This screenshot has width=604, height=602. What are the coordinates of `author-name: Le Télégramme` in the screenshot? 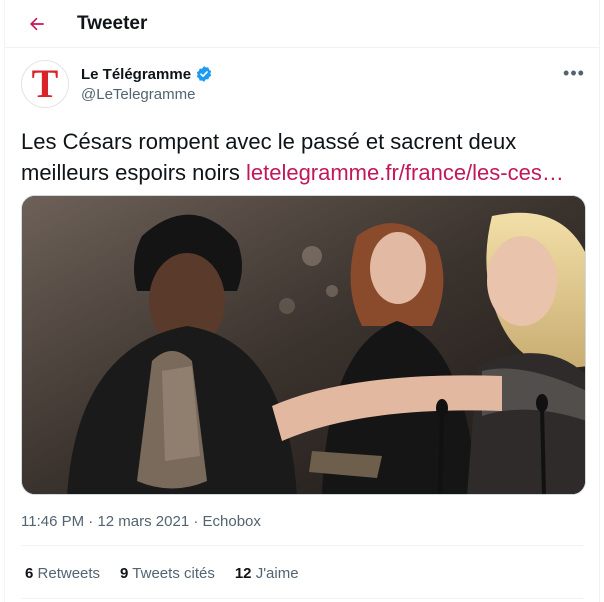 It's located at (136, 74).